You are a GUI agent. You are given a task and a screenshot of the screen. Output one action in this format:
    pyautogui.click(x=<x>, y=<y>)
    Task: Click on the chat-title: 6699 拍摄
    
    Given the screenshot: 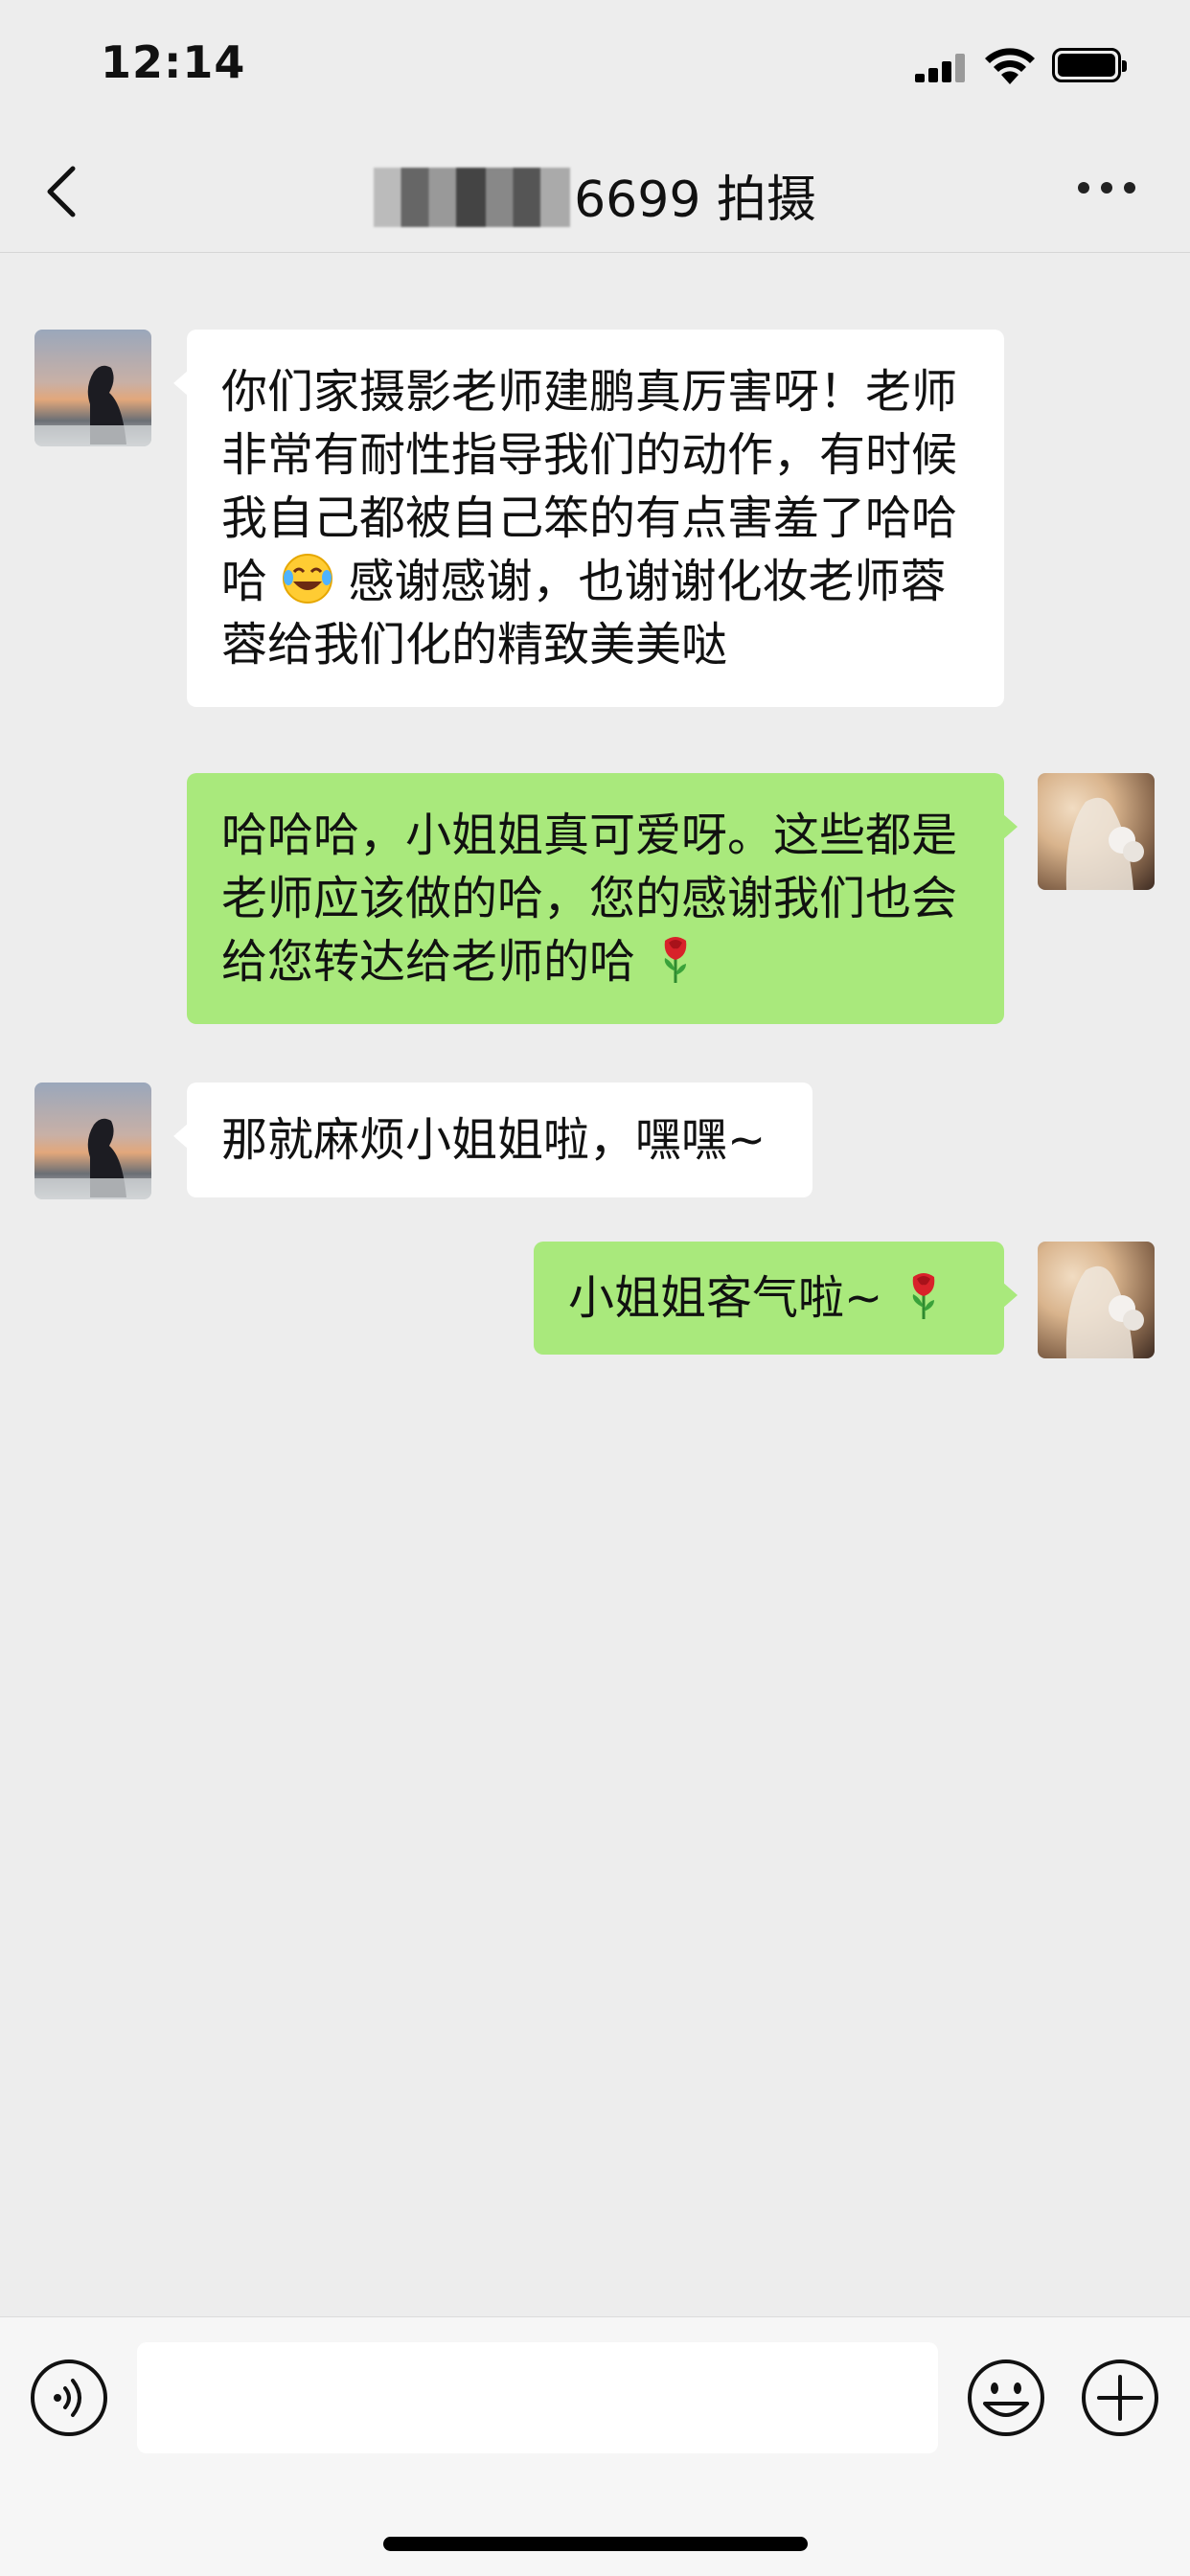 What is the action you would take?
    pyautogui.click(x=595, y=196)
    